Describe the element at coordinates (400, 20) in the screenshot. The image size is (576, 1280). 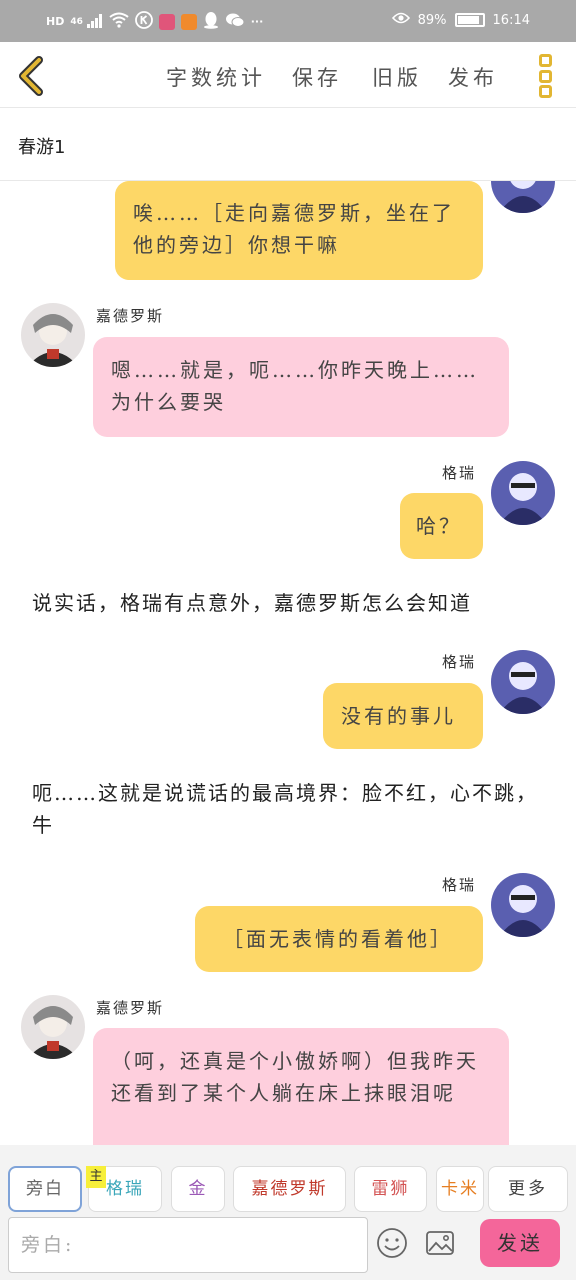
I see `eye-icon` at that location.